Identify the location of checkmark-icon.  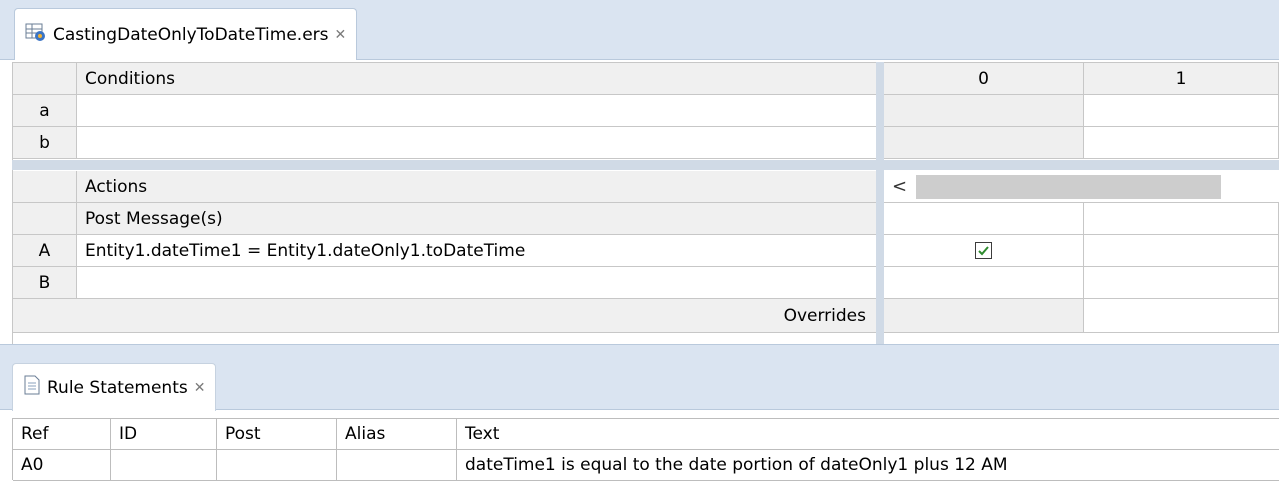
(983, 251).